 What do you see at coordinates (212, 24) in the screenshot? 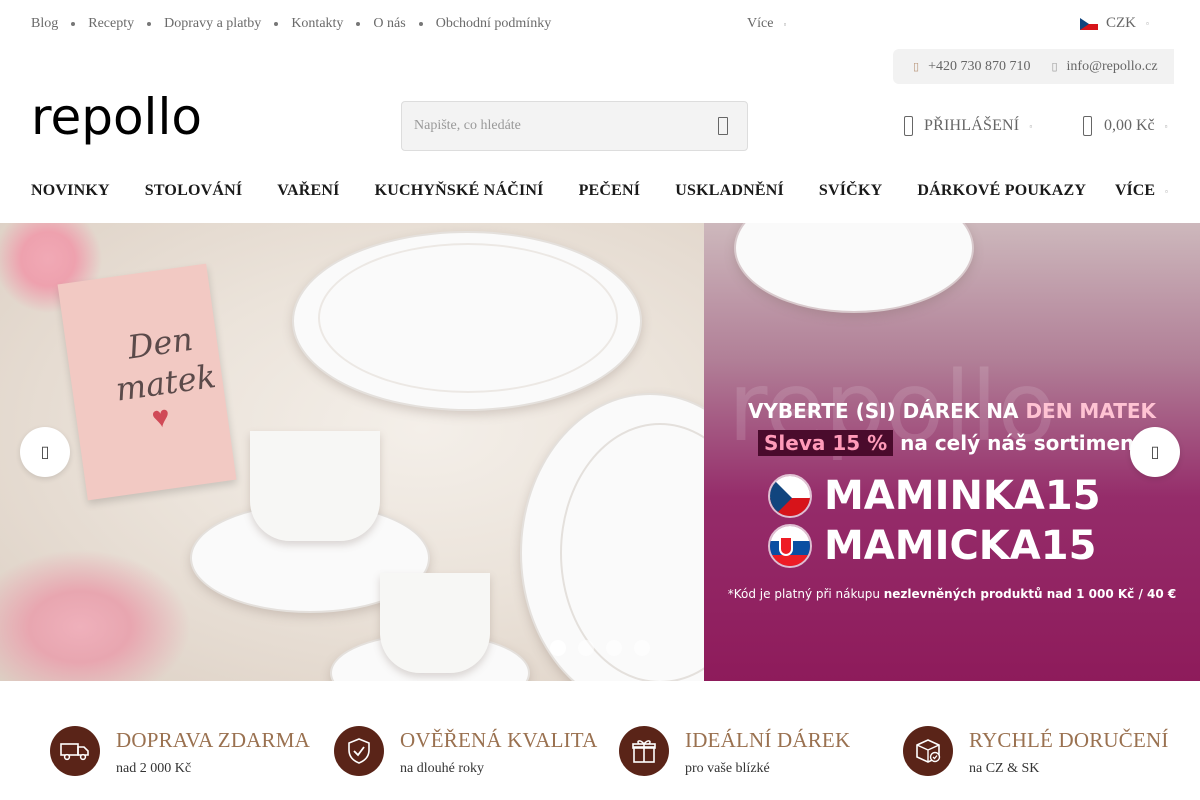
I see `top-link-dopravy: Dopravy a platby` at bounding box center [212, 24].